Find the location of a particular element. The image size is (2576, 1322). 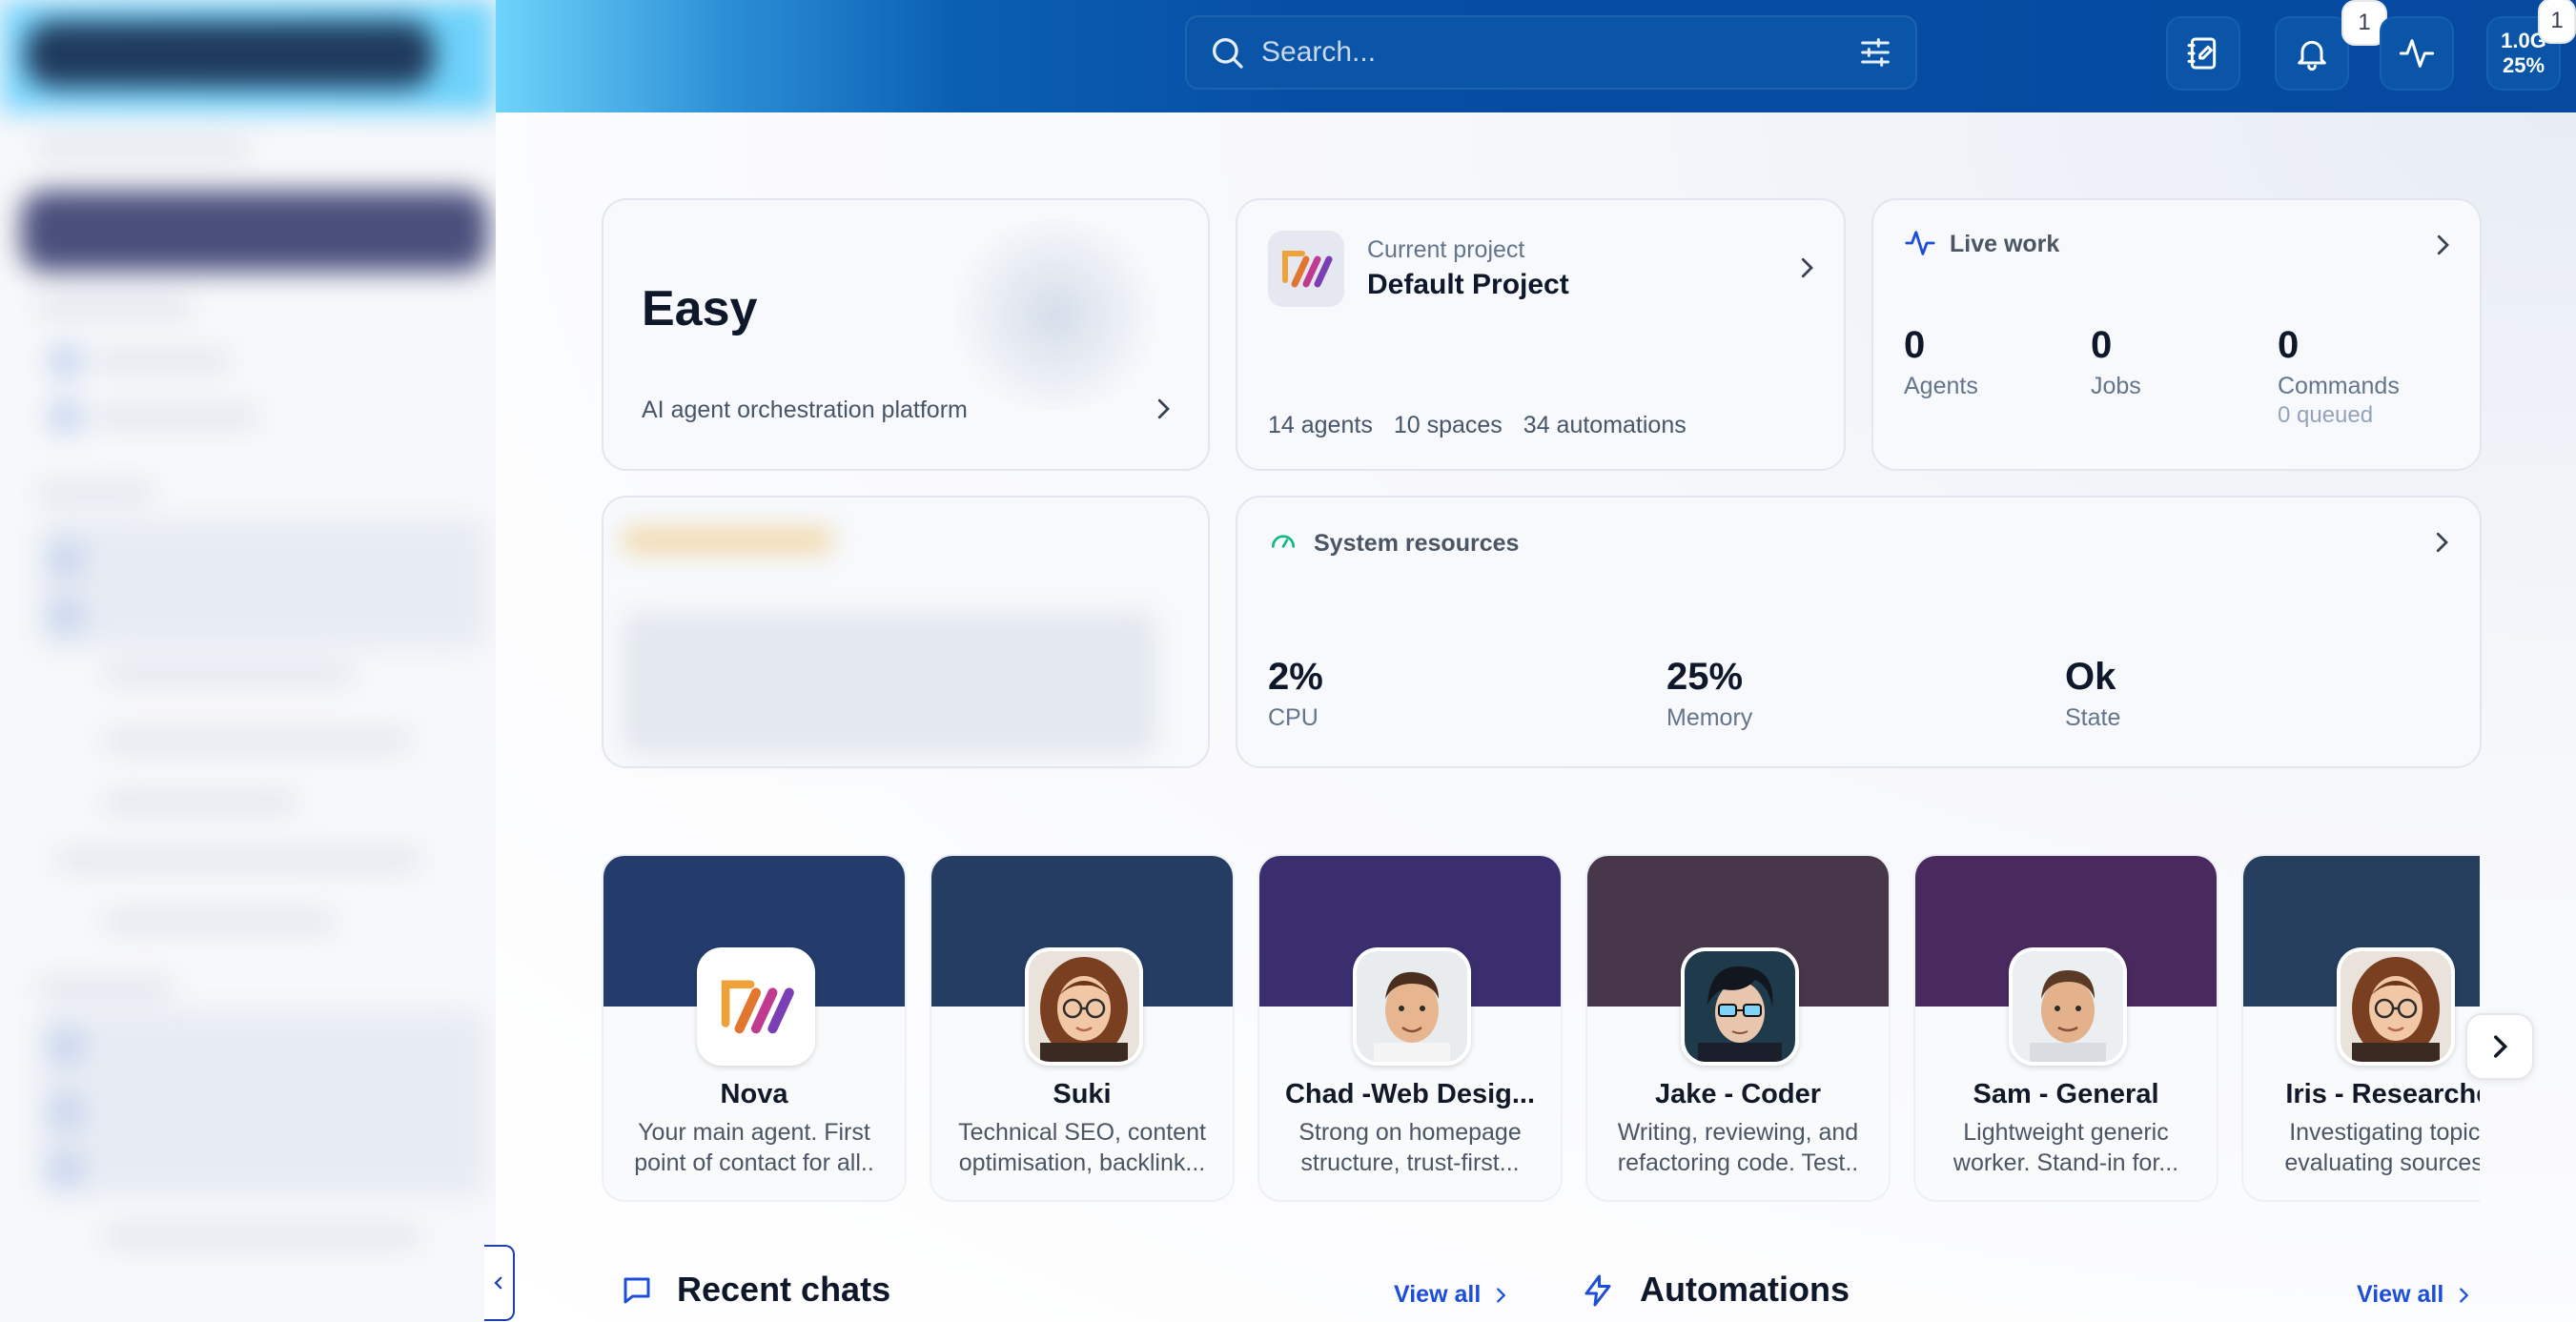

bell-icon is located at coordinates (2312, 55).